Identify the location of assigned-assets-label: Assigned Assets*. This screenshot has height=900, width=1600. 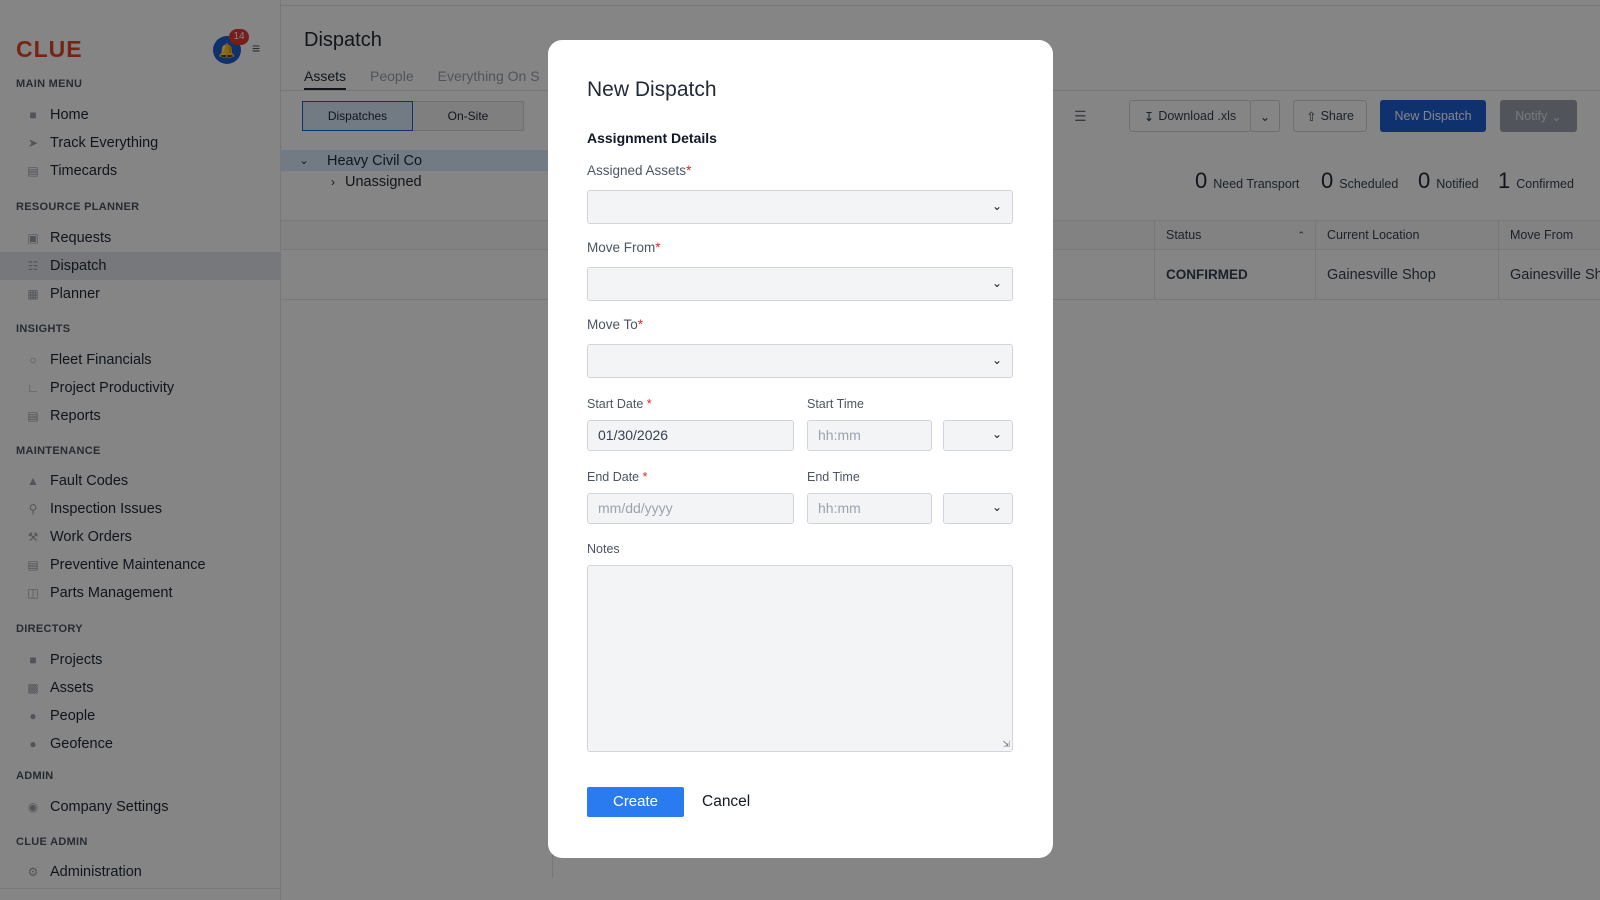
(639, 170).